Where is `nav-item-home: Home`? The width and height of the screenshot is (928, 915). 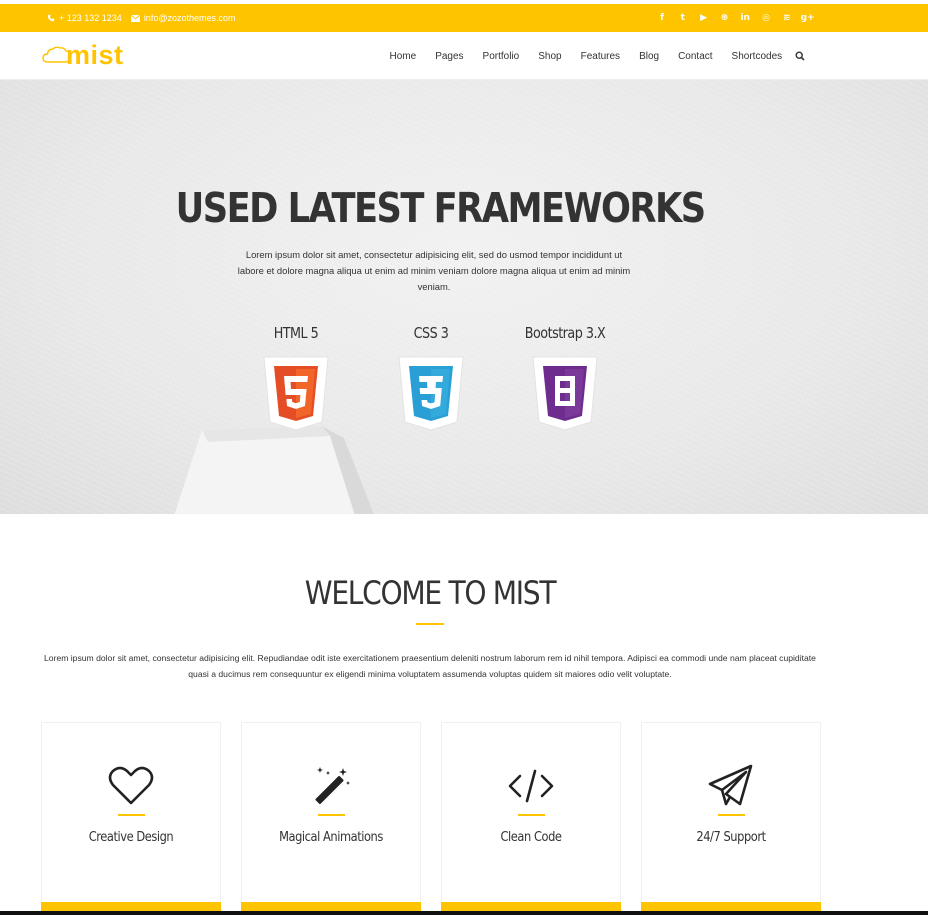 nav-item-home: Home is located at coordinates (403, 56).